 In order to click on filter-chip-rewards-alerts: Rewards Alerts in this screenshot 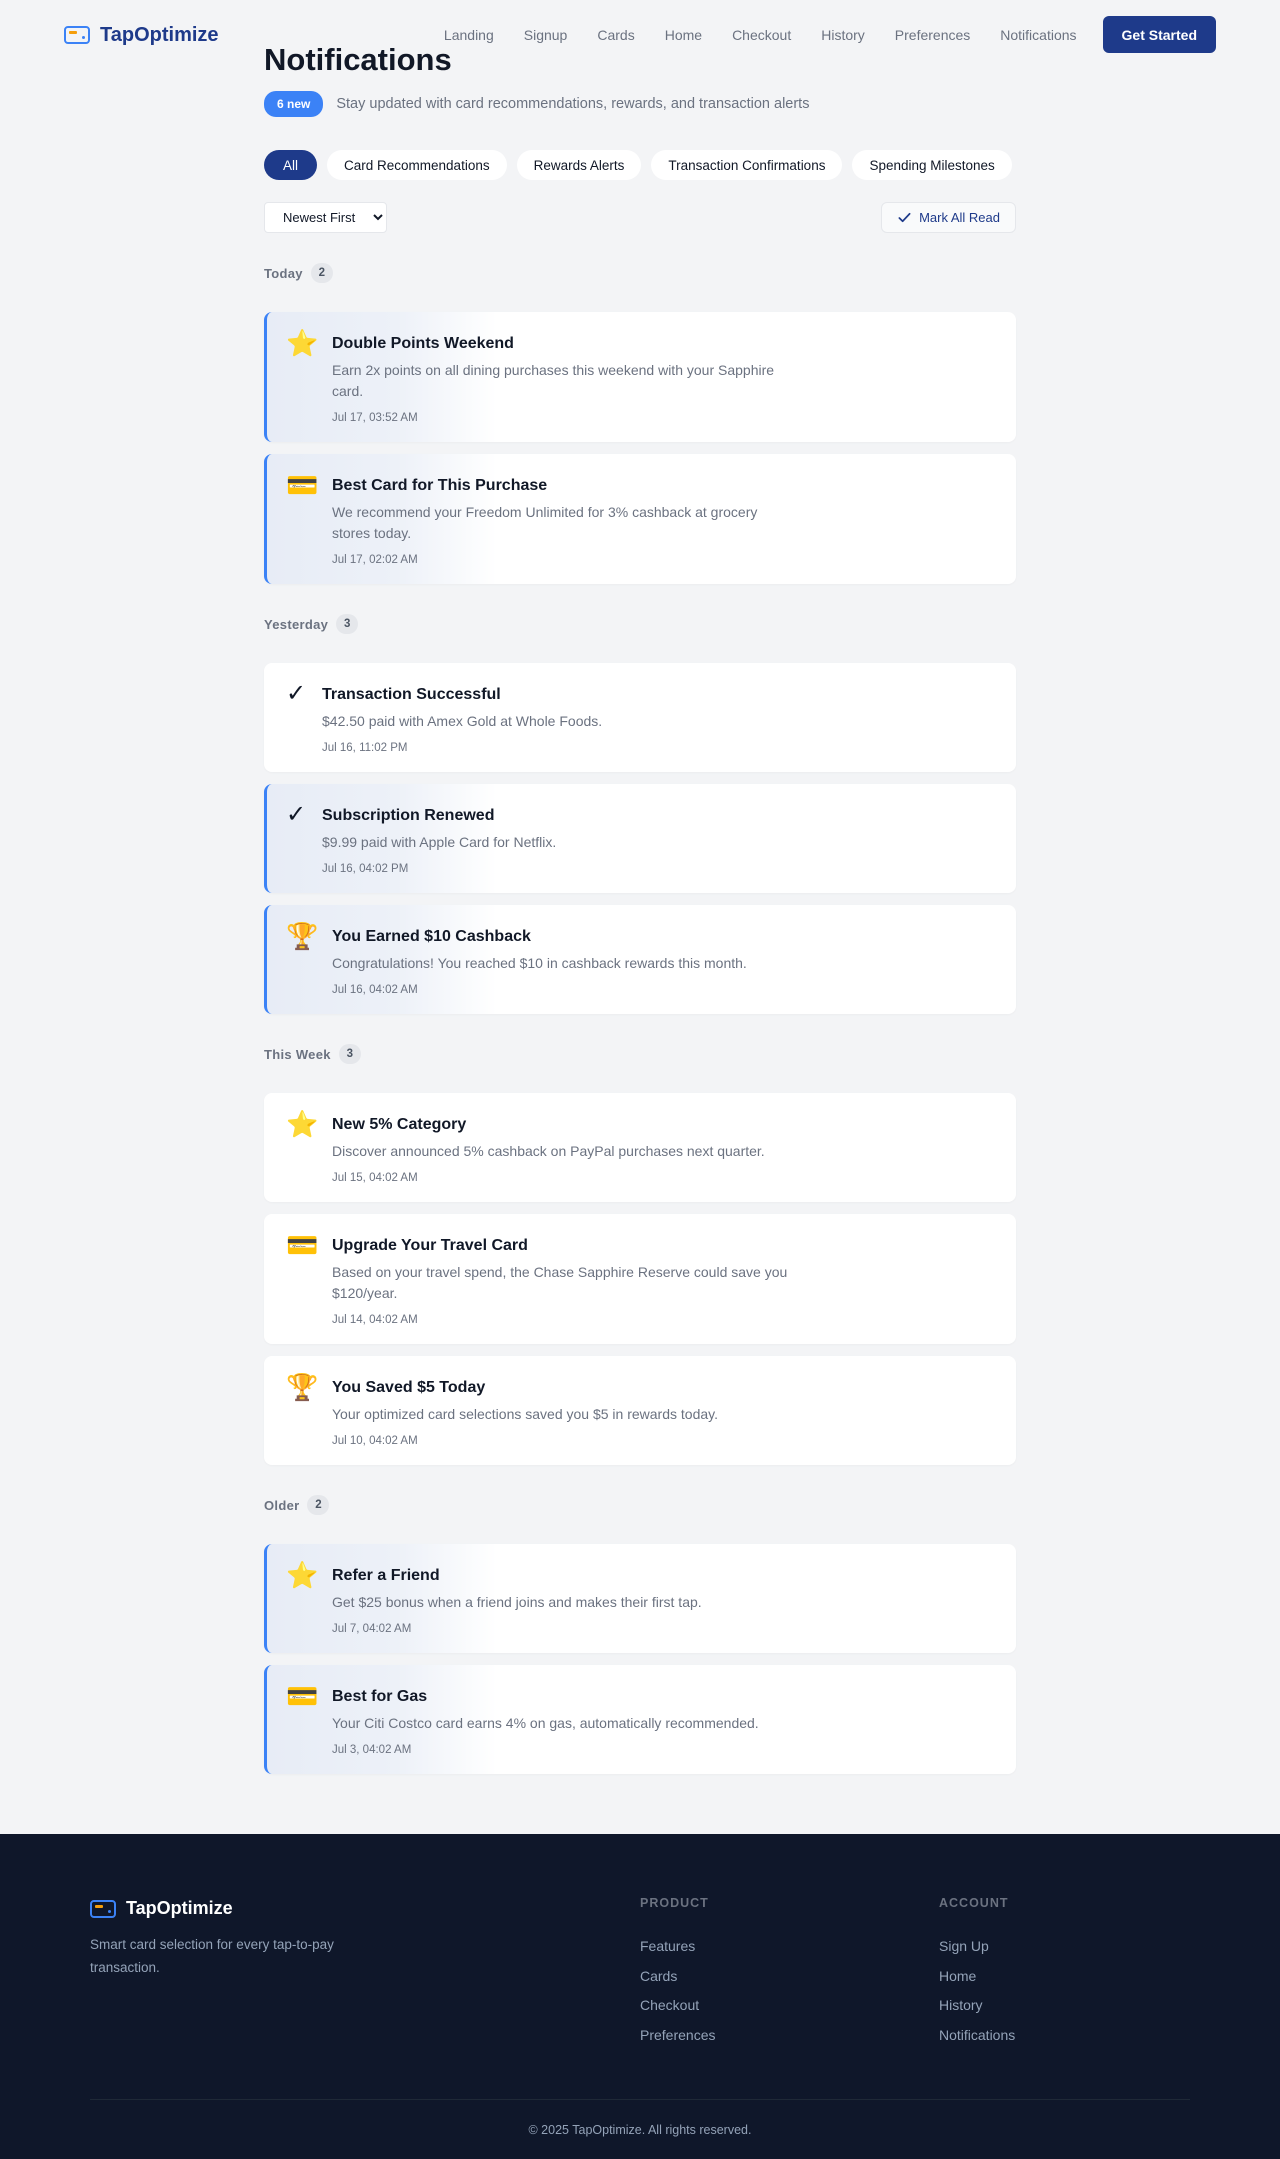, I will do `click(579, 165)`.